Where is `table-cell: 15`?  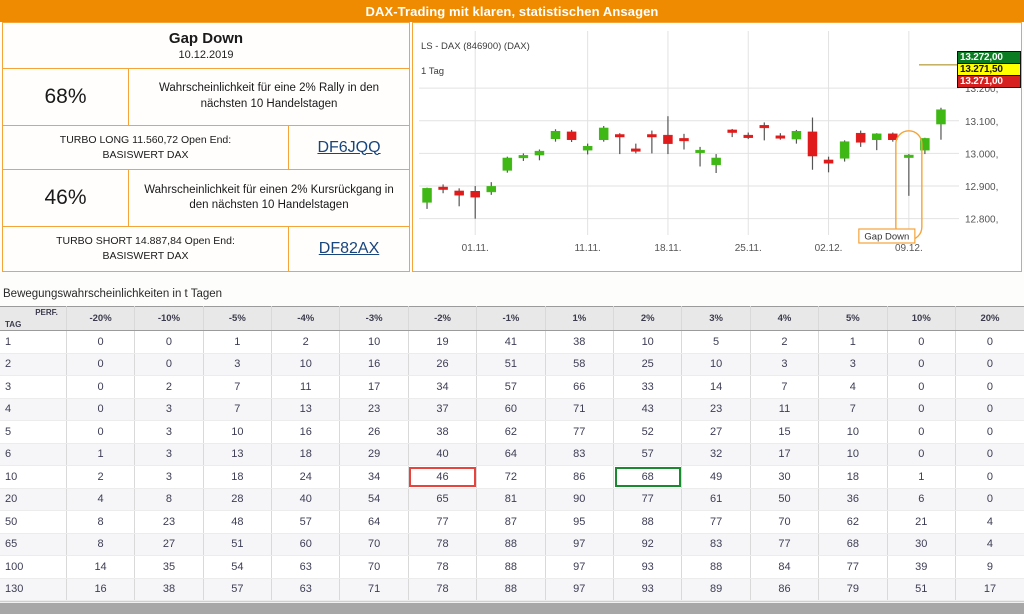 table-cell: 15 is located at coordinates (785, 432).